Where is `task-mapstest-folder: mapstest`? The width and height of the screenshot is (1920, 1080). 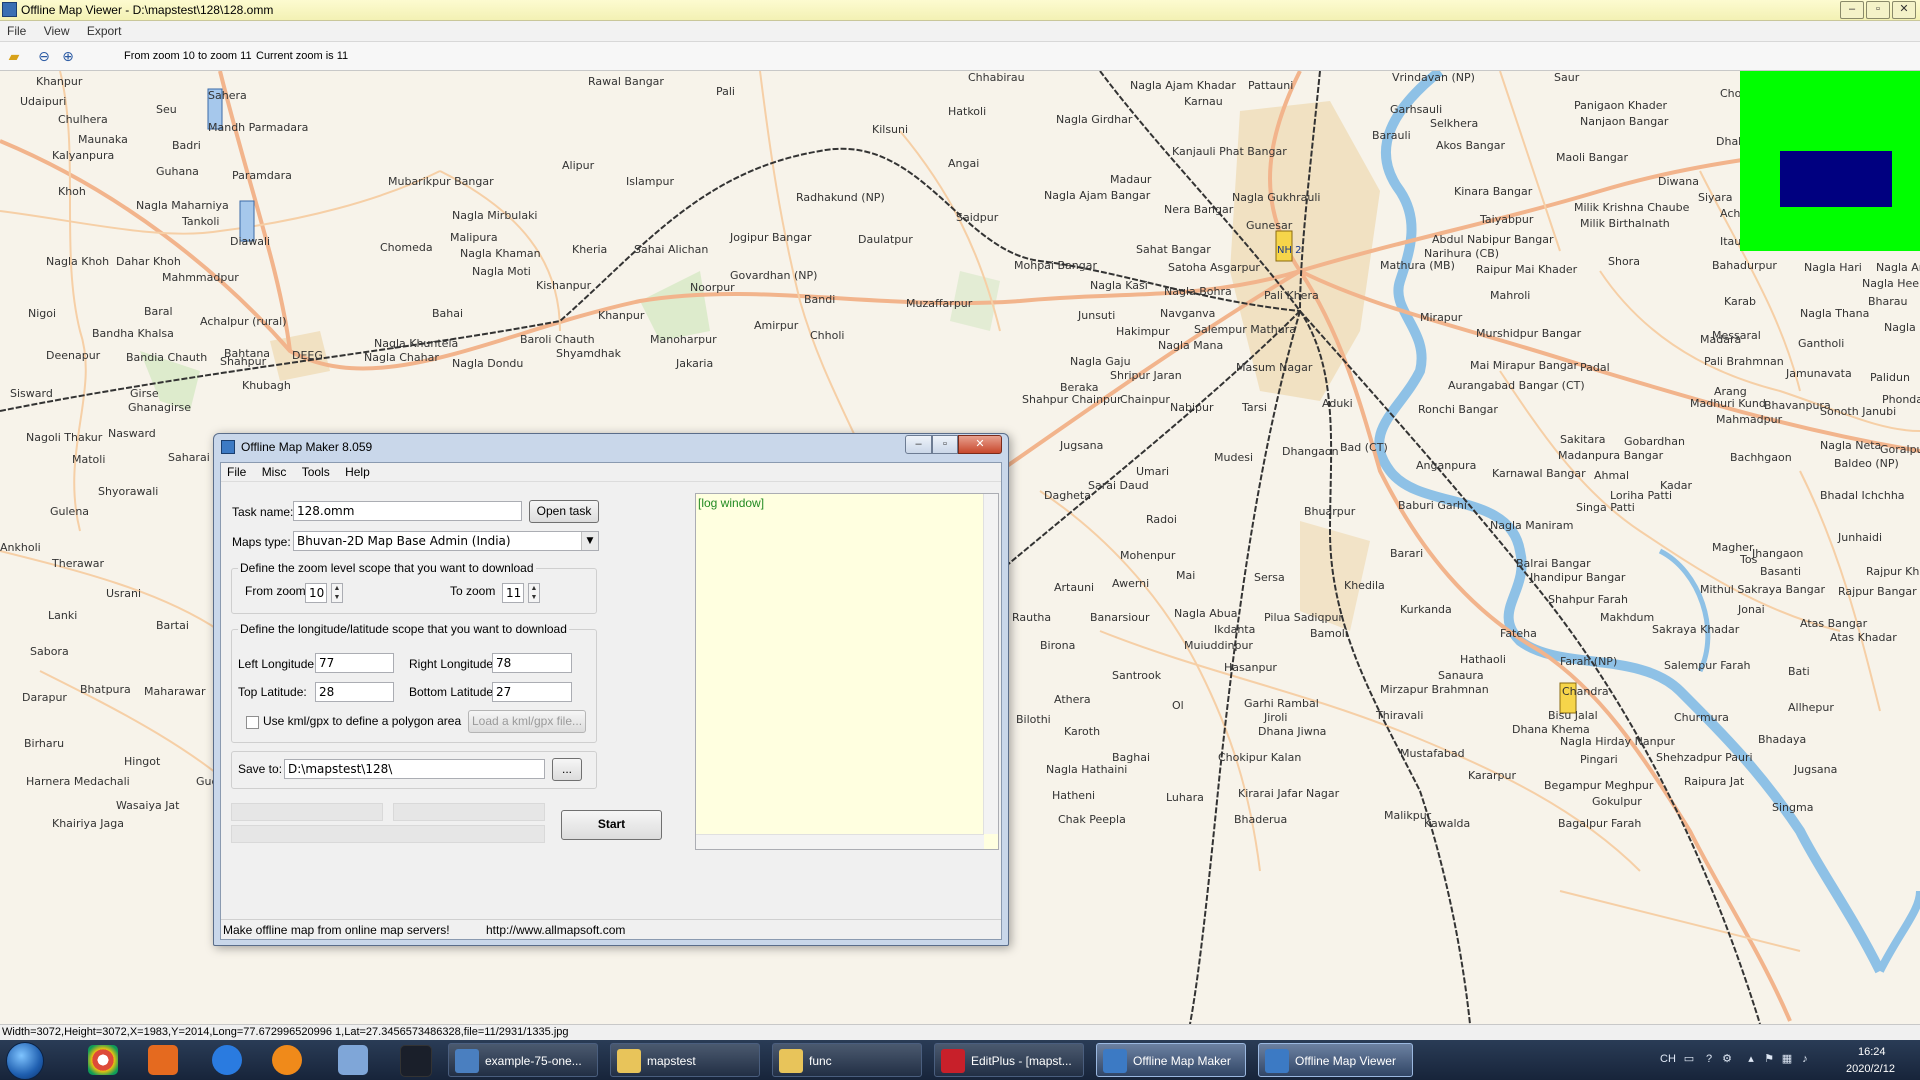
task-mapstest-folder: mapstest is located at coordinates (685, 1060).